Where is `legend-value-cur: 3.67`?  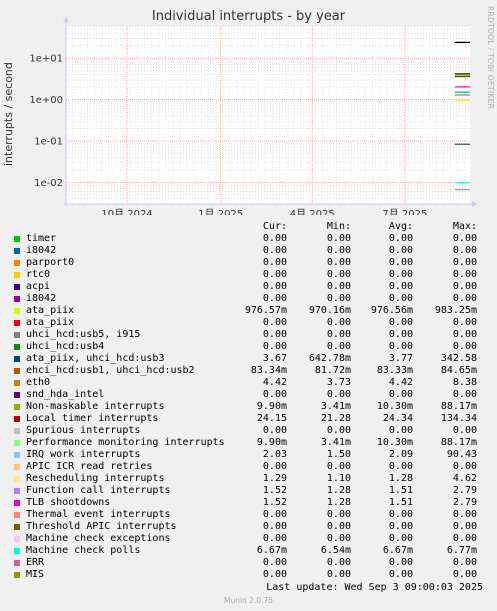
legend-value-cur: 3.67 is located at coordinates (274, 358).